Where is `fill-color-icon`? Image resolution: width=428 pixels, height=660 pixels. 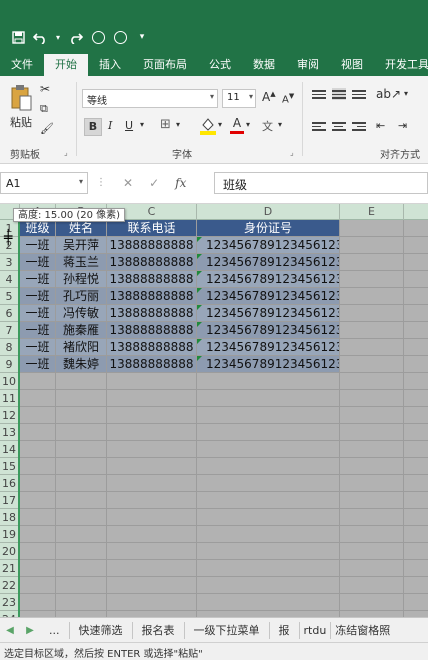 fill-color-icon is located at coordinates (208, 126).